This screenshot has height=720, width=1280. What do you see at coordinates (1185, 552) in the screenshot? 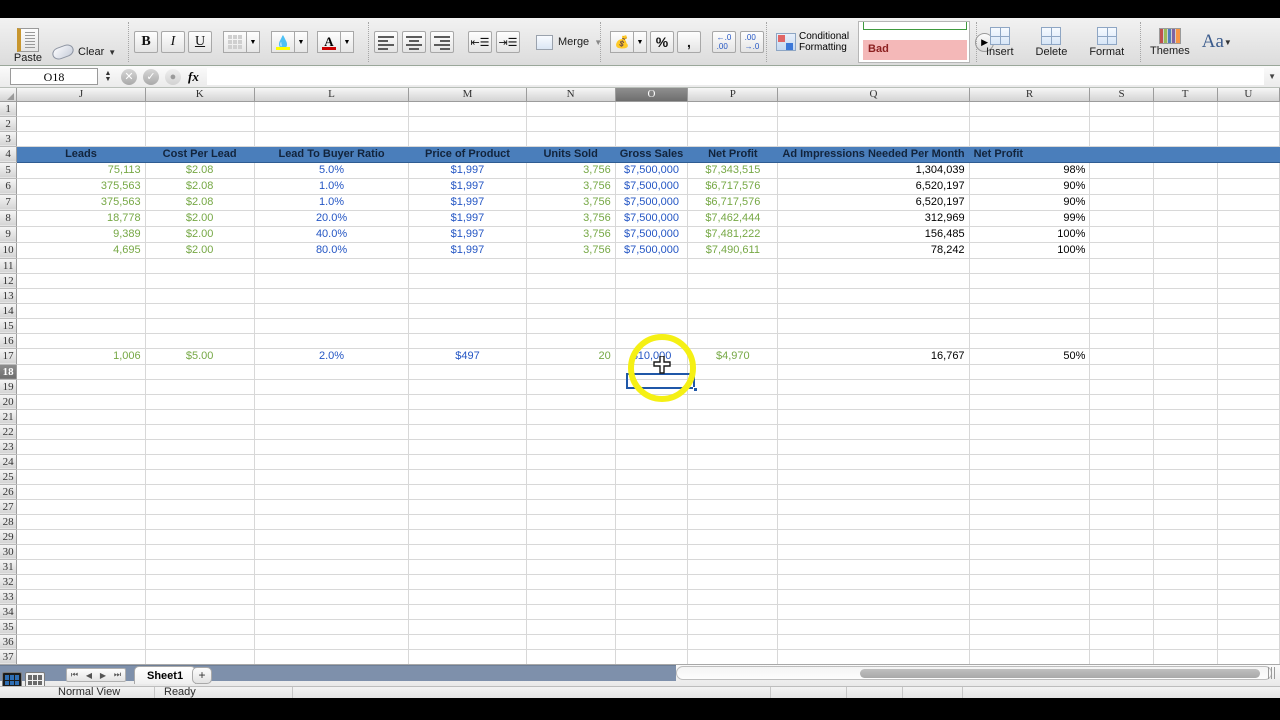
I see `cell-T30` at bounding box center [1185, 552].